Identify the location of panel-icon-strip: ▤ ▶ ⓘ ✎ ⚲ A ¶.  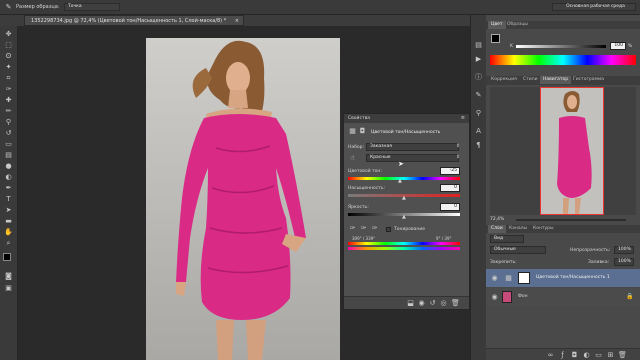
(478, 187).